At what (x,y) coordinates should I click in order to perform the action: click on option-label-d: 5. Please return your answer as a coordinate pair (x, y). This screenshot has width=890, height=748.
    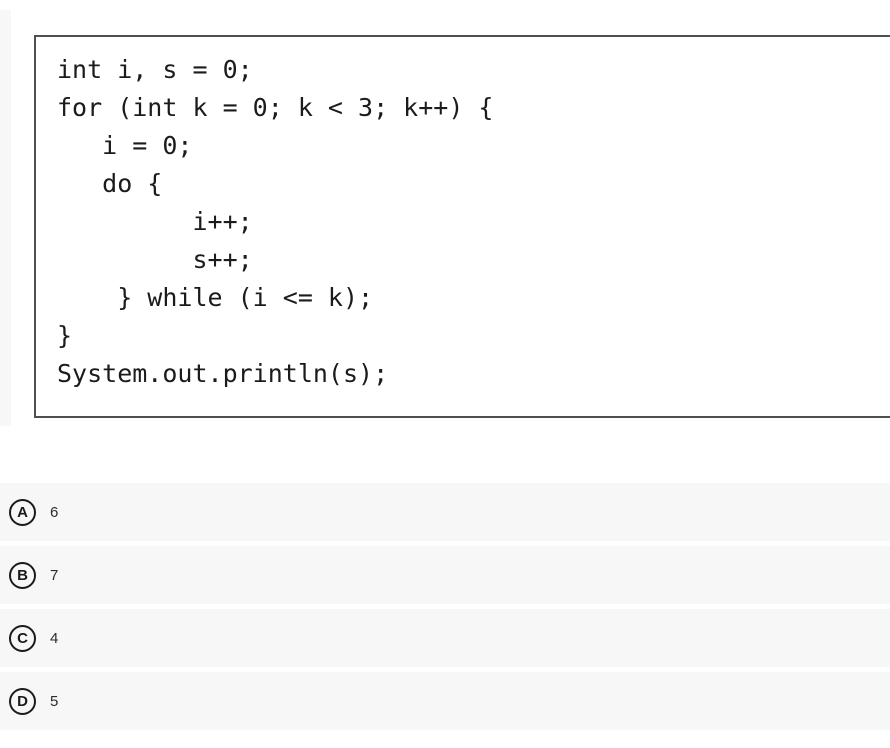
    Looking at the image, I should click on (54, 701).